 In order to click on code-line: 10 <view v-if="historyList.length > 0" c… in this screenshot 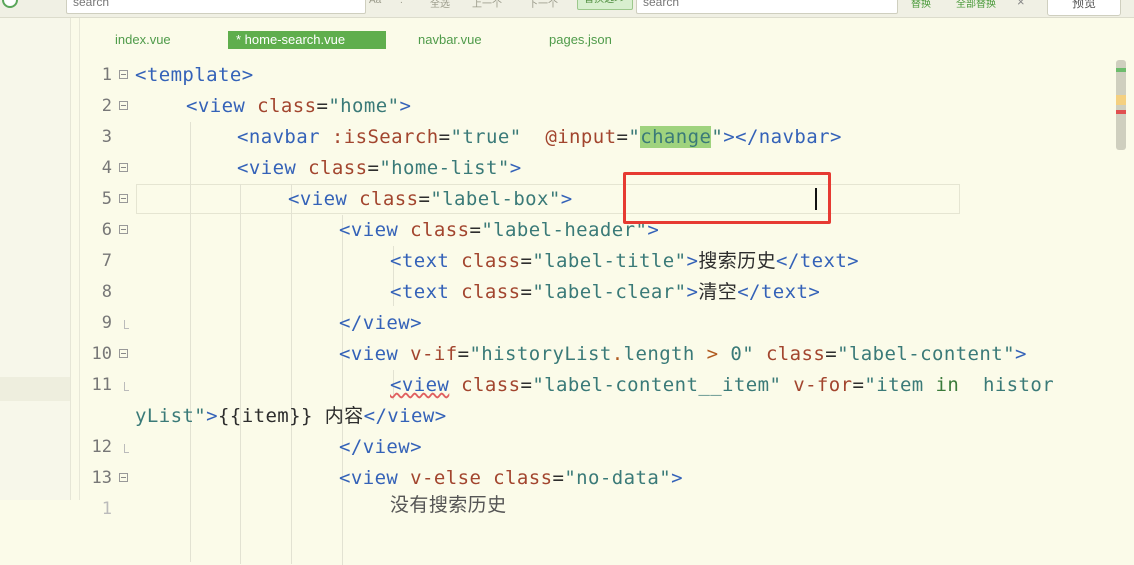, I will do `click(600, 354)`.